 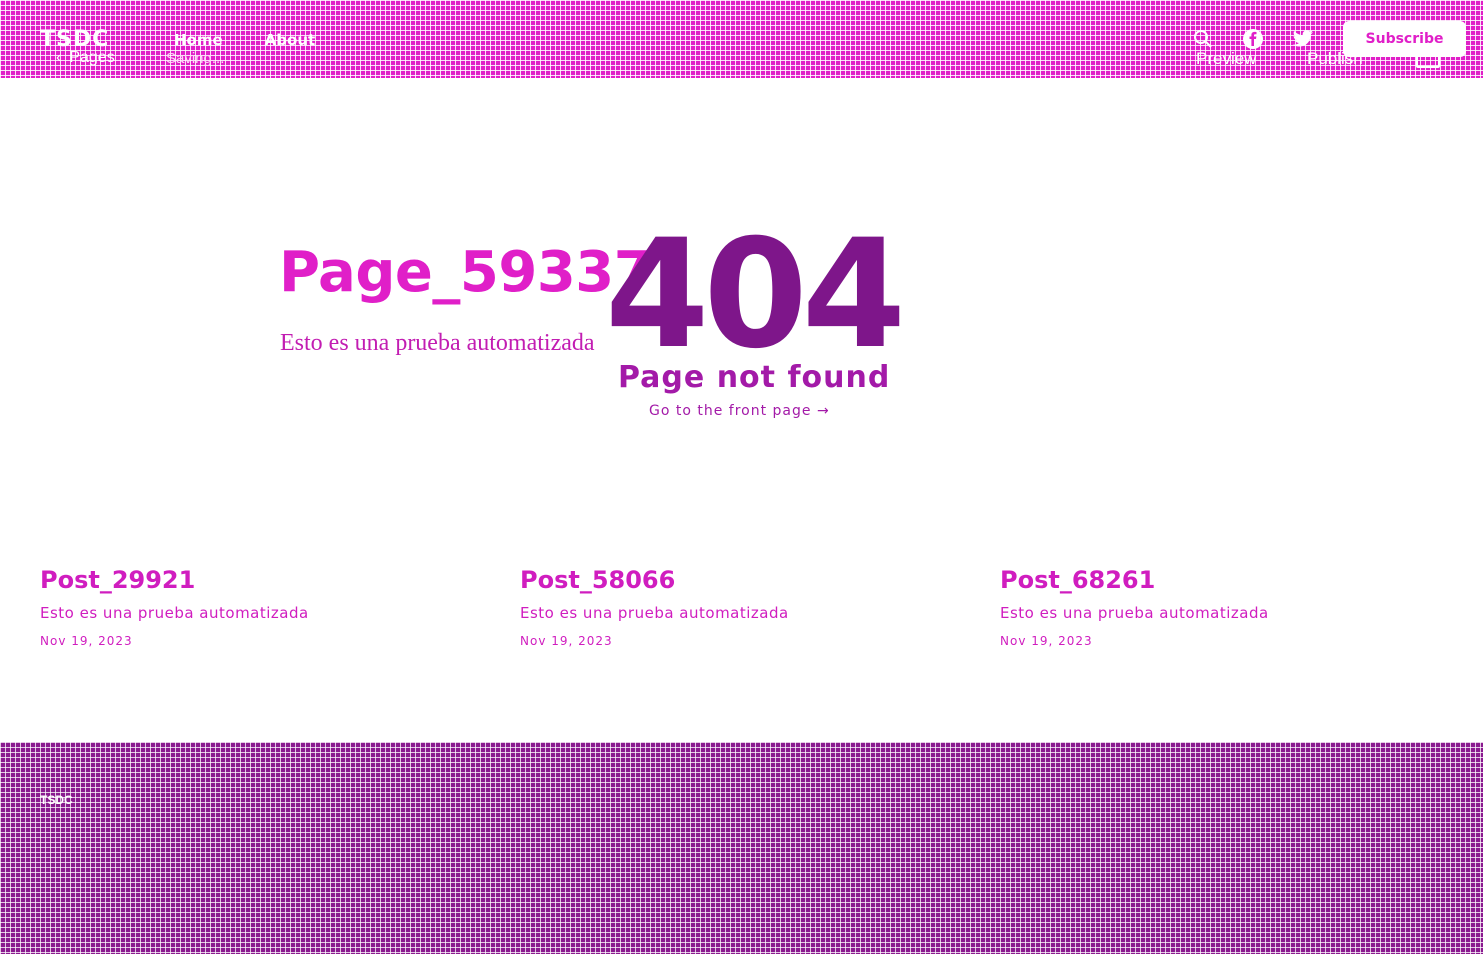 I want to click on primary-nav: Home About, so click(x=244, y=40).